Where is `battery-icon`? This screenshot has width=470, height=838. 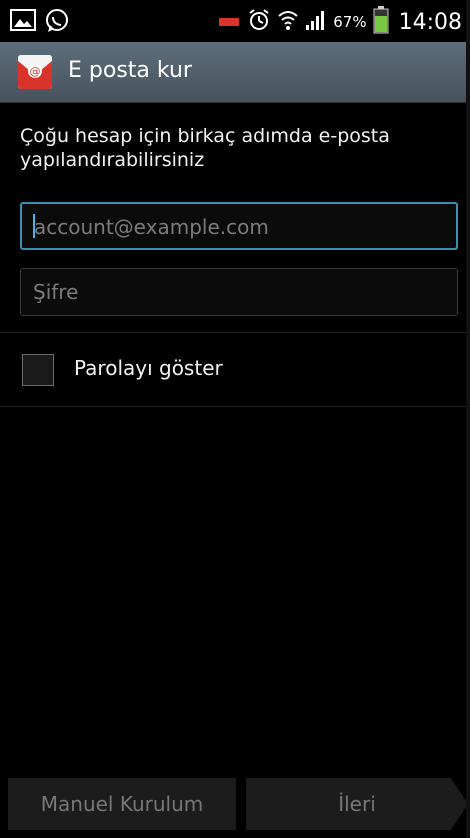
battery-icon is located at coordinates (381, 22).